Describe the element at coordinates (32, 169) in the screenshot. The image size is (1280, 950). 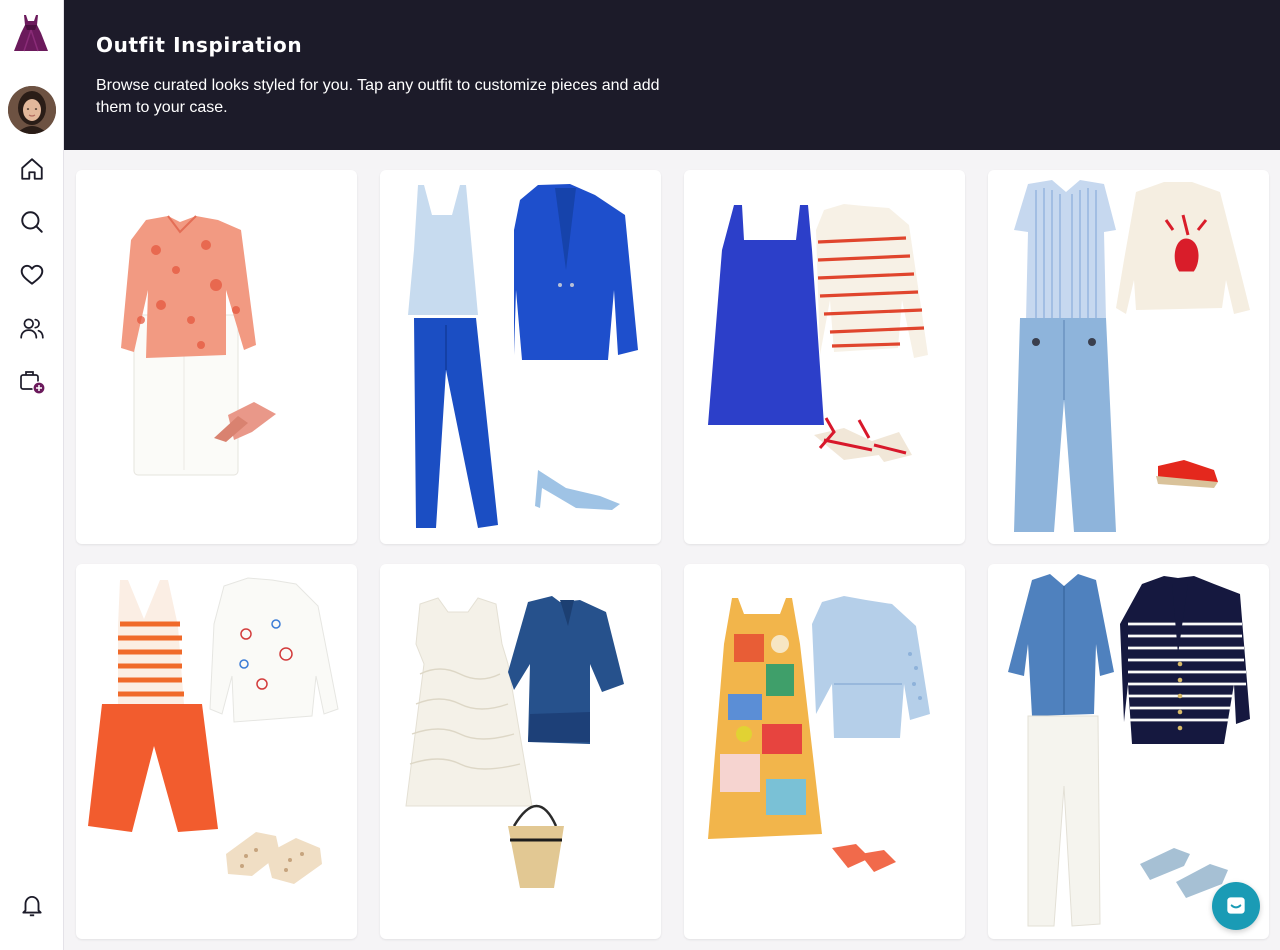
I see `home-icon` at that location.